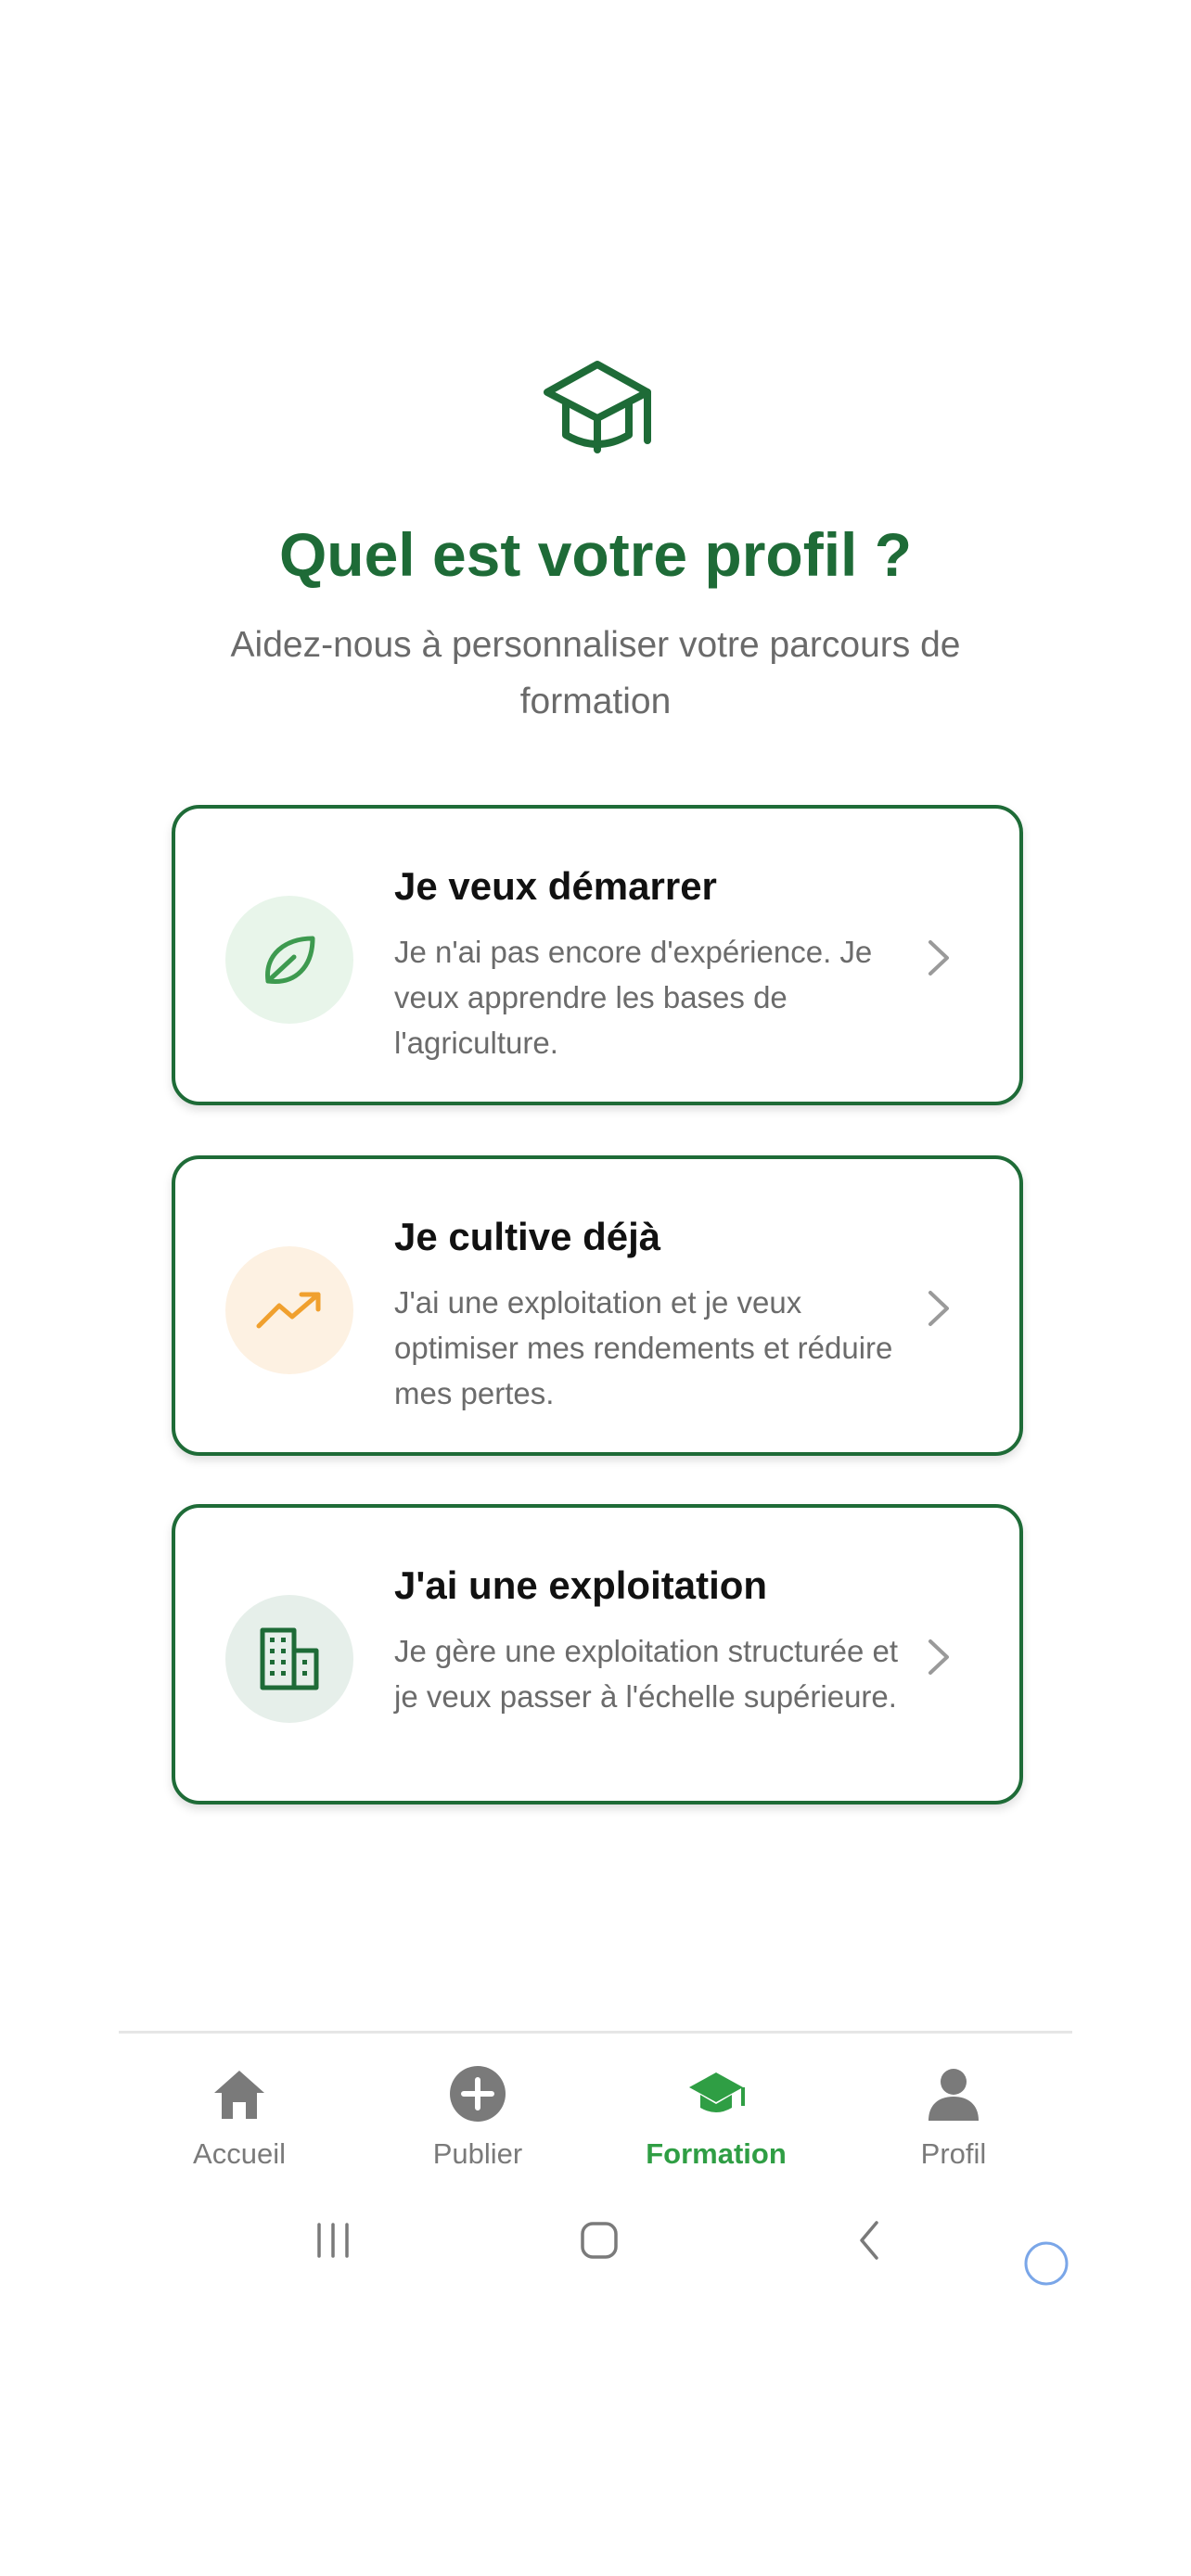 The width and height of the screenshot is (1191, 2576). Describe the element at coordinates (555, 886) in the screenshot. I see `option-title: Je veux démarrer` at that location.